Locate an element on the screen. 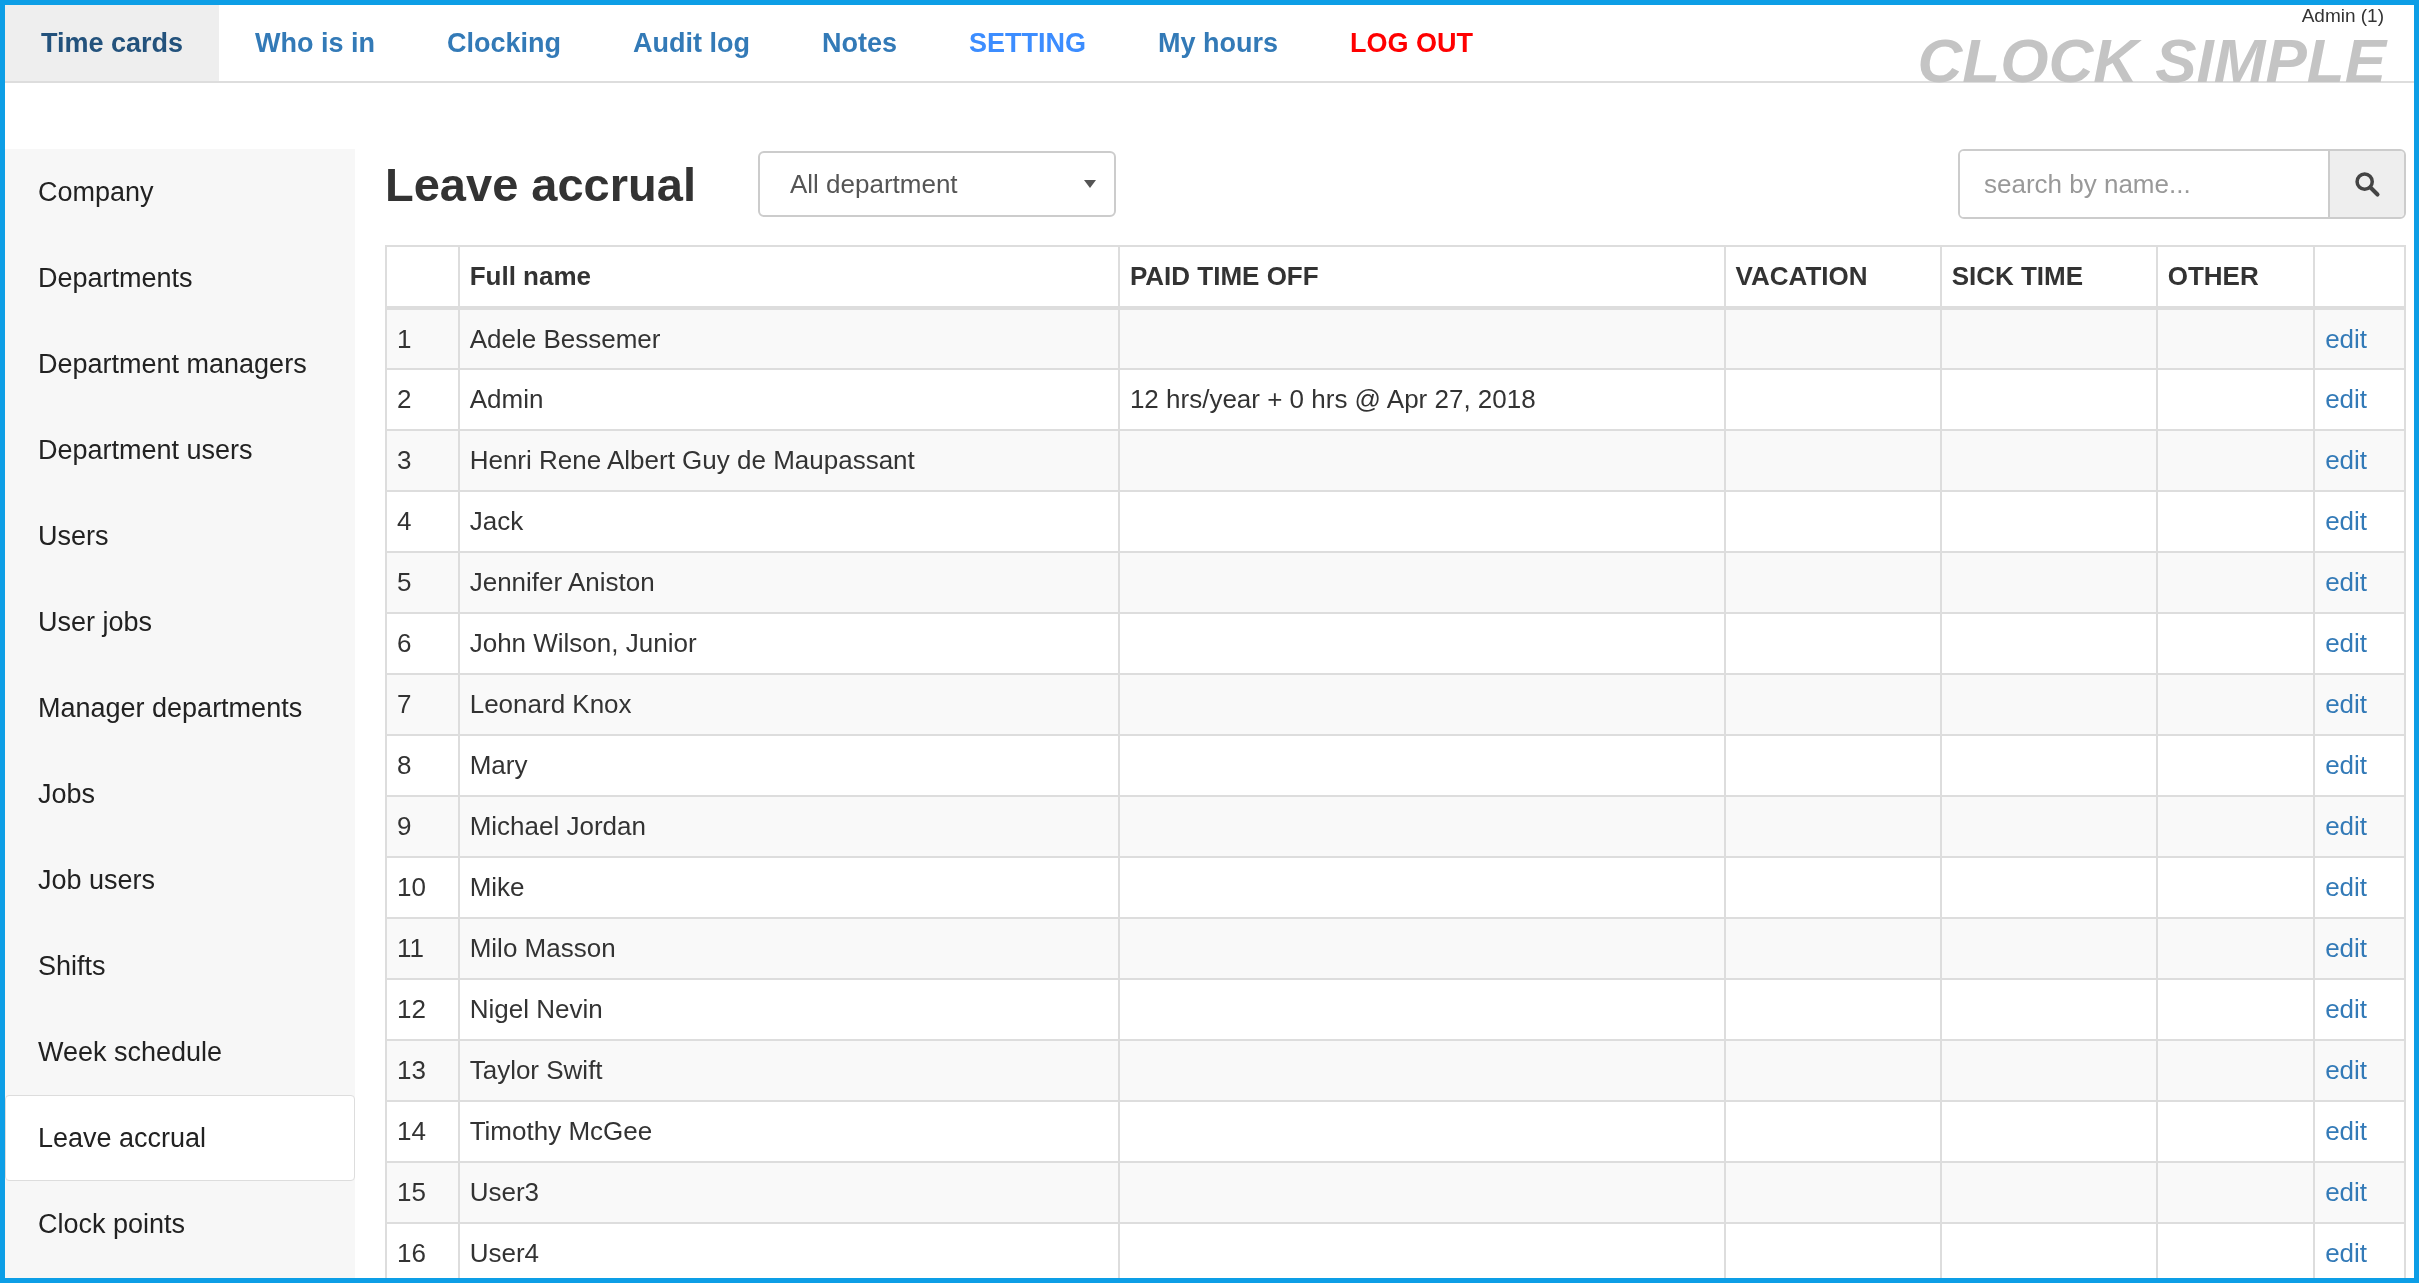 This screenshot has height=1283, width=2419. nav-tab: My hours is located at coordinates (1218, 43).